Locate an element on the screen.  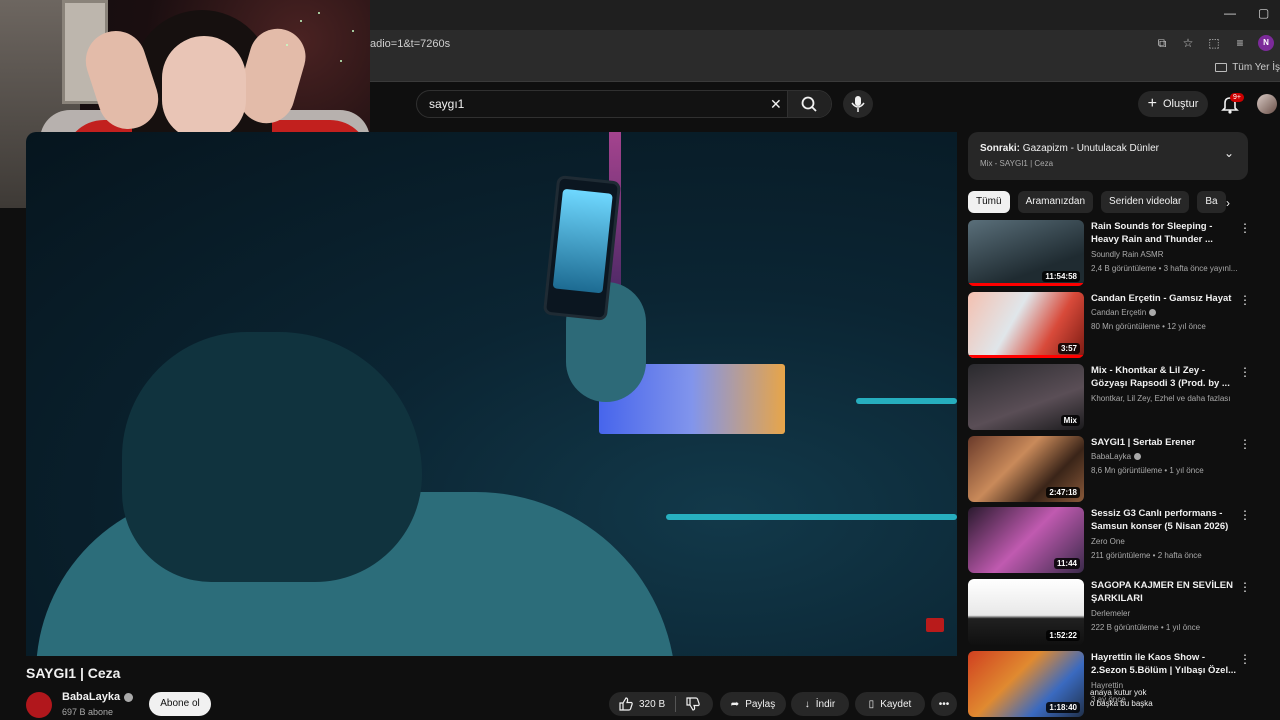
create-button: + Oluştur is located at coordinates (1173, 104).